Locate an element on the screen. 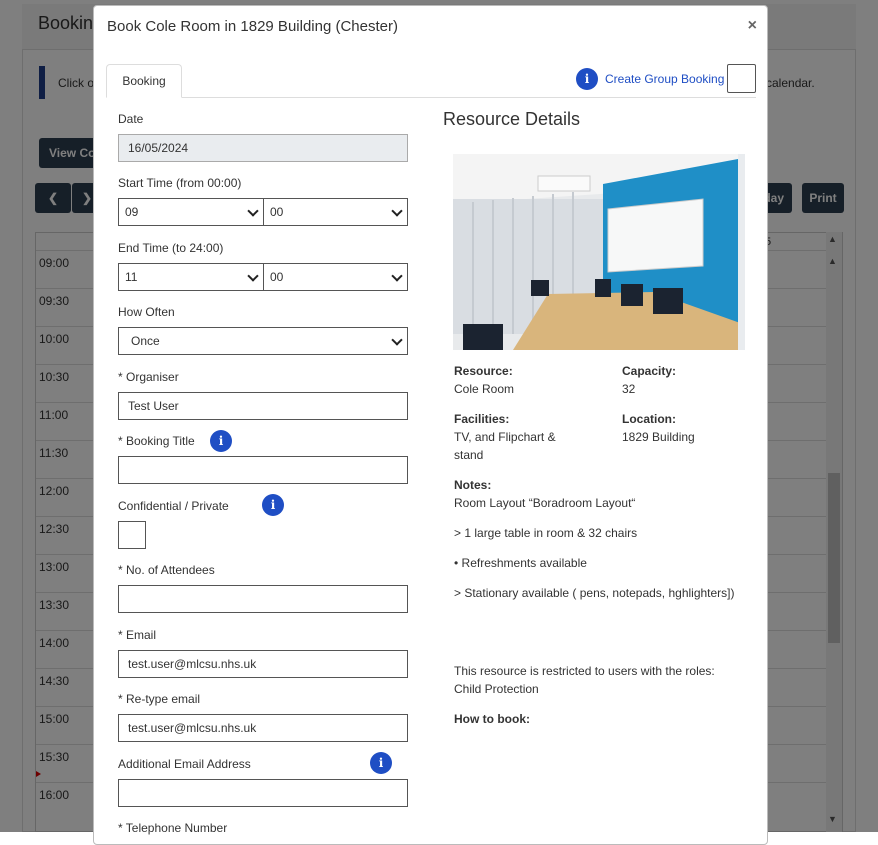  how-to-book-key: How to book: is located at coordinates (492, 719).